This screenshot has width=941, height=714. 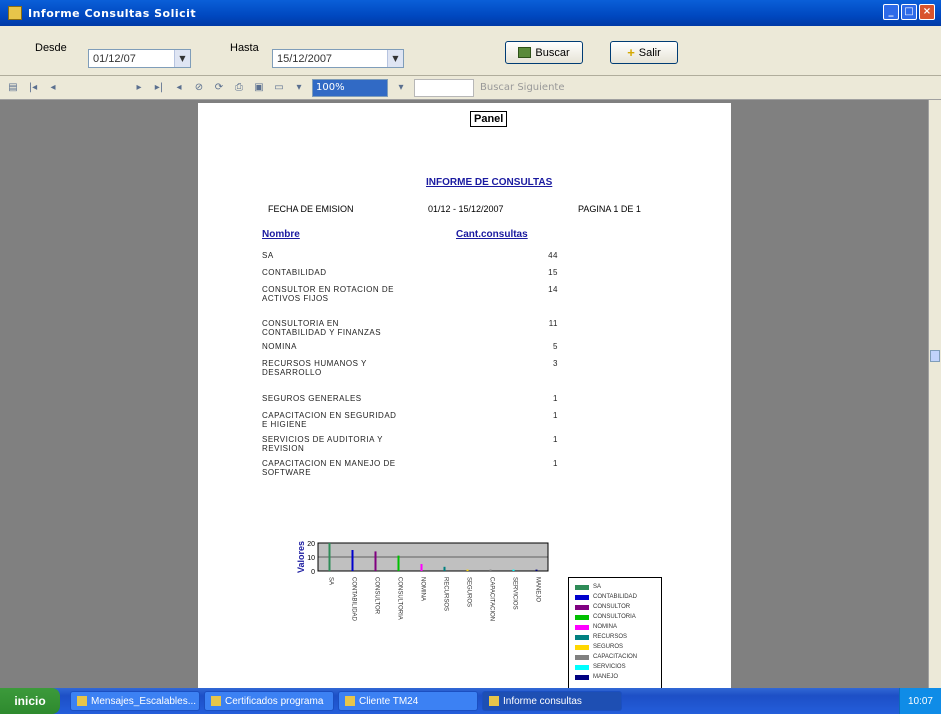 I want to click on window-controls: _ □ ×, so click(x=909, y=12).